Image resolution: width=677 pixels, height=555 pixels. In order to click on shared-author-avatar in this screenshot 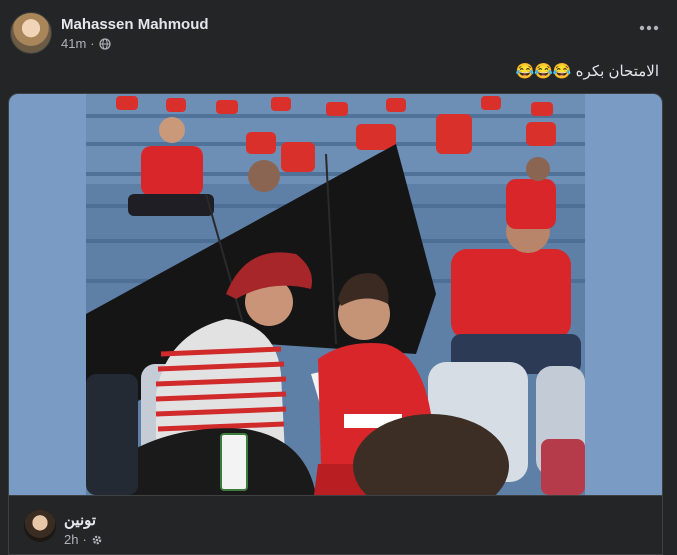, I will do `click(40, 526)`.